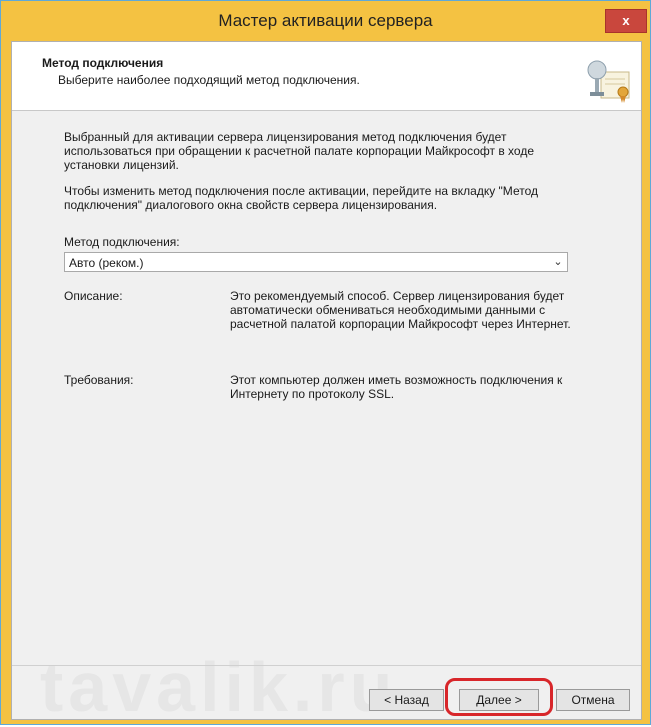 Image resolution: width=651 pixels, height=727 pixels. What do you see at coordinates (608, 81) in the screenshot?
I see `certificate-icon` at bounding box center [608, 81].